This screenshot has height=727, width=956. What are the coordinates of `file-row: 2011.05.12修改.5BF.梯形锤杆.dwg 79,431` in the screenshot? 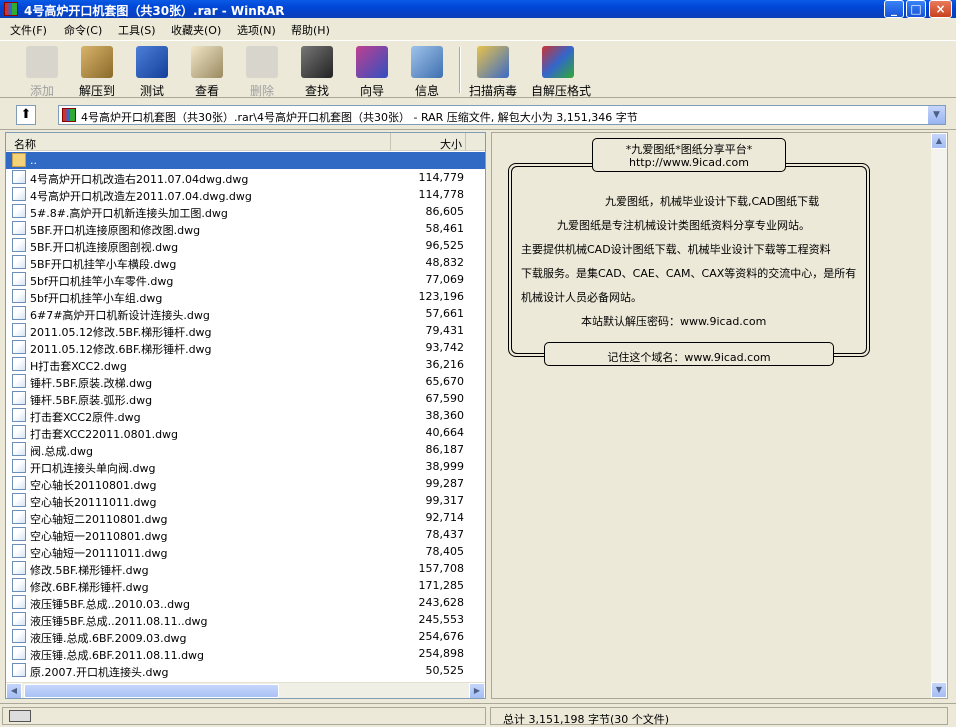 It's located at (245, 330).